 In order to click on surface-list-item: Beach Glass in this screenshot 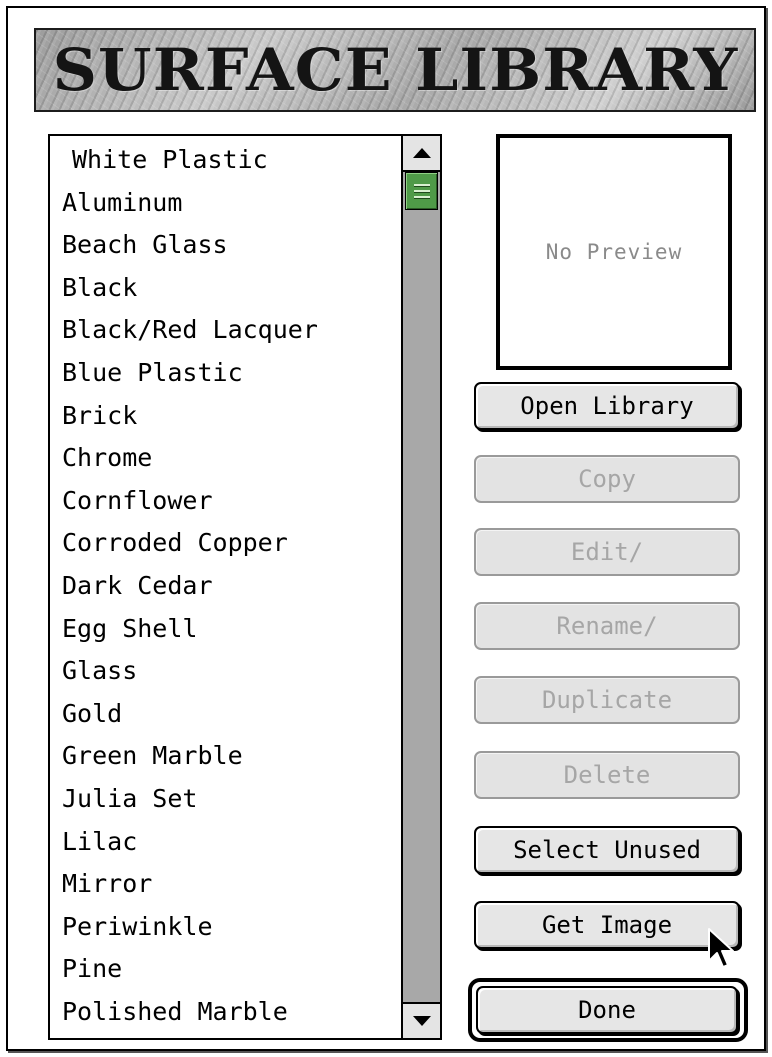, I will do `click(225, 245)`.